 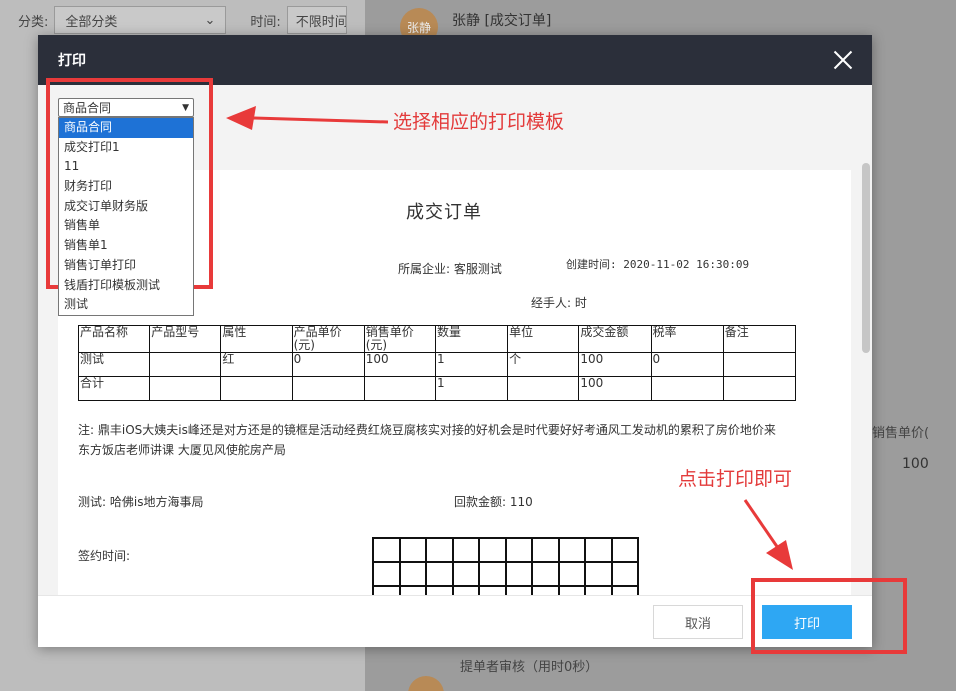 What do you see at coordinates (455, 621) in the screenshot?
I see `dialog-footer: 取消 打印` at bounding box center [455, 621].